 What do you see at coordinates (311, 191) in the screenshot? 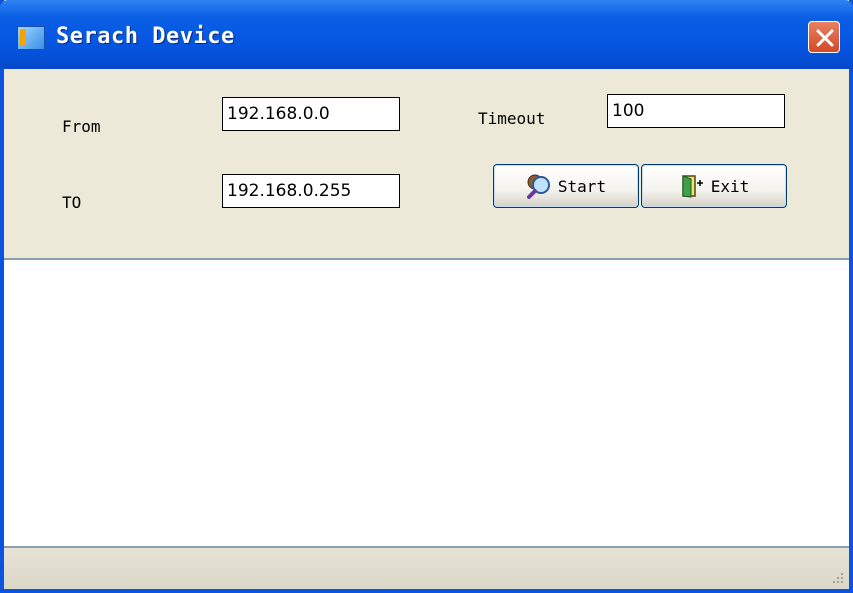
I see `to-ip-field` at bounding box center [311, 191].